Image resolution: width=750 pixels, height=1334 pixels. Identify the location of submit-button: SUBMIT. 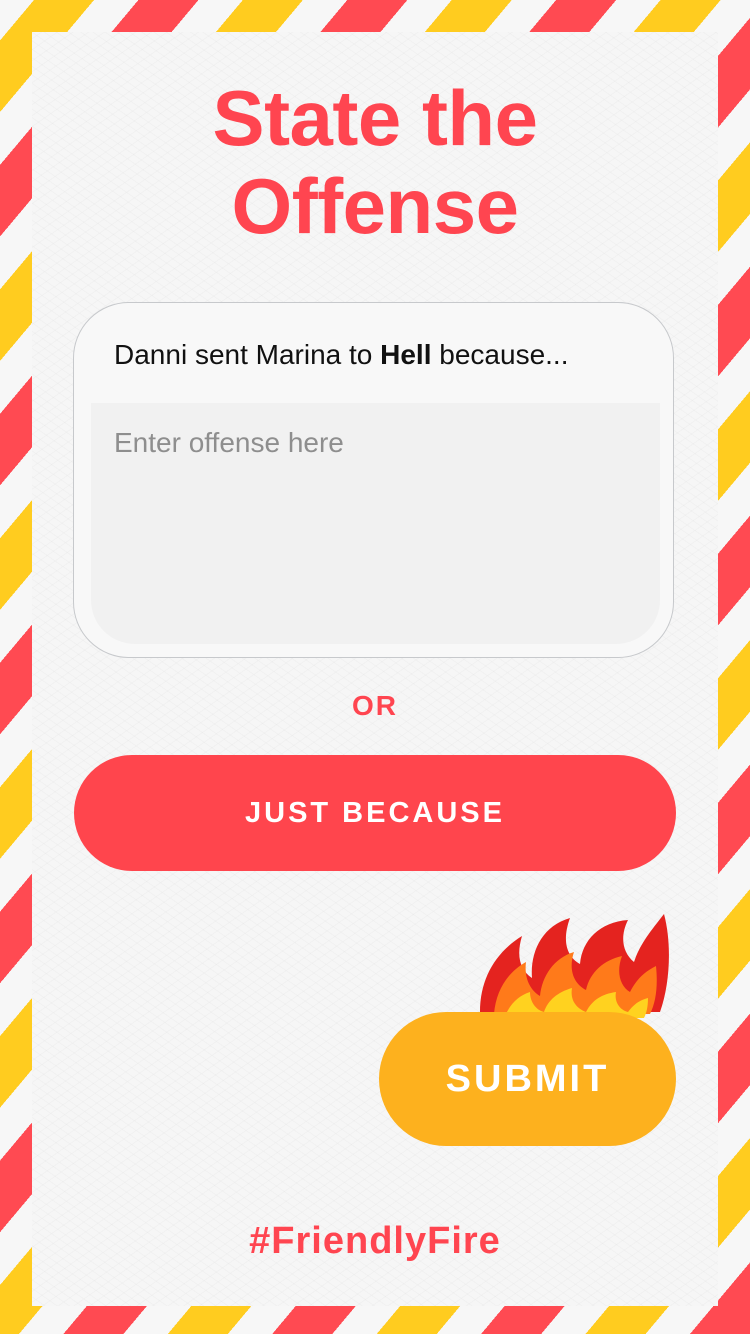
(527, 1079).